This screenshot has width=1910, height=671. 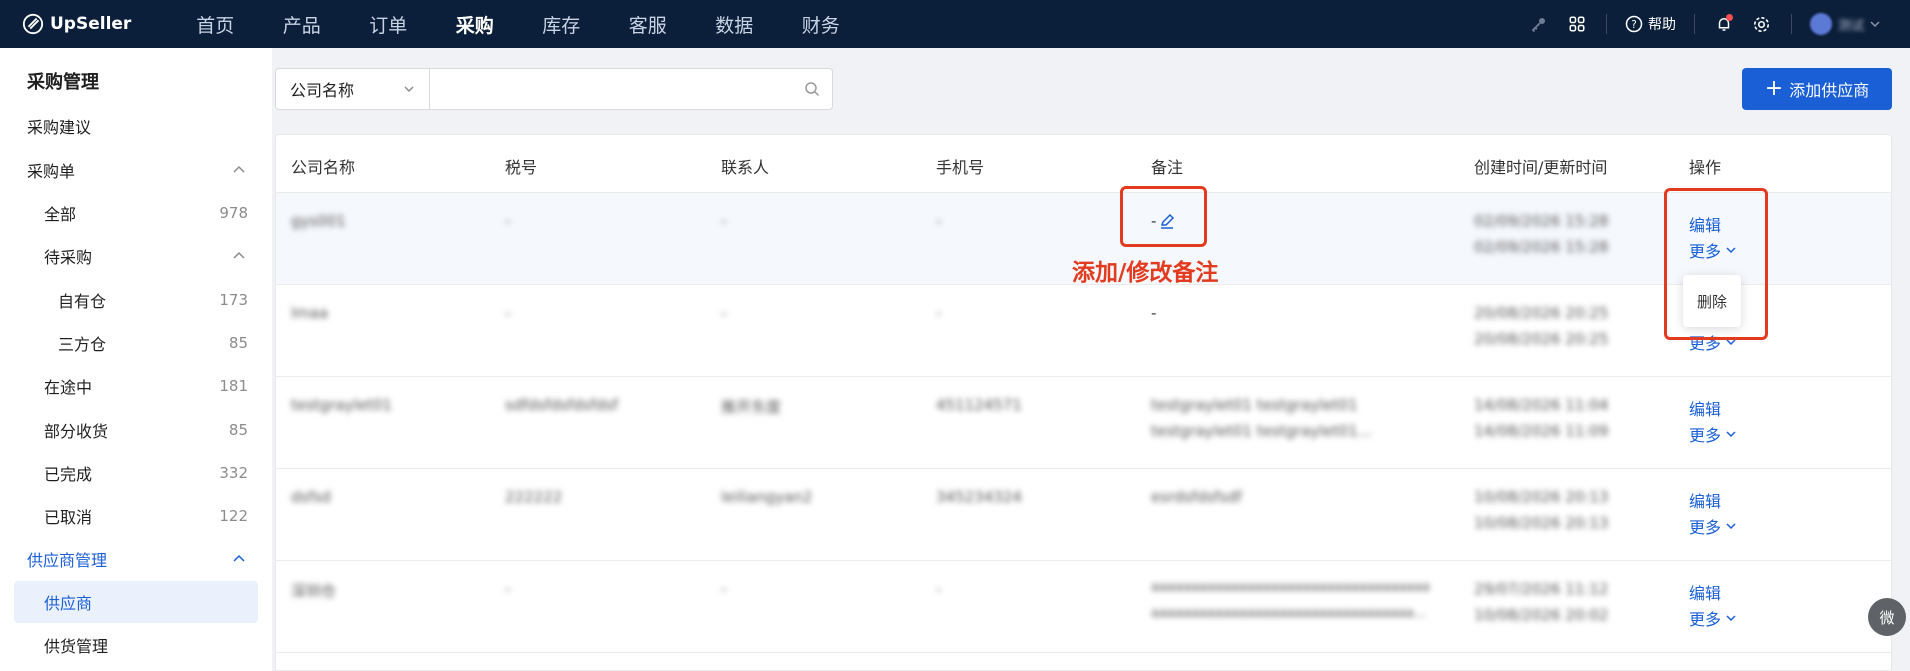 What do you see at coordinates (1539, 24) in the screenshot?
I see `key-icon` at bounding box center [1539, 24].